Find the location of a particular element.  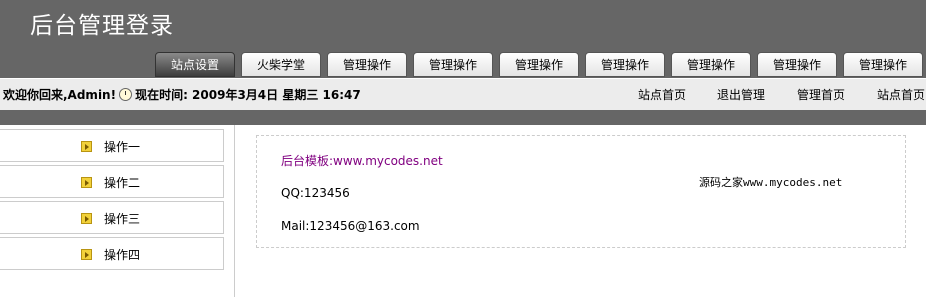

sidebar-item-label: 操作四 is located at coordinates (122, 255).